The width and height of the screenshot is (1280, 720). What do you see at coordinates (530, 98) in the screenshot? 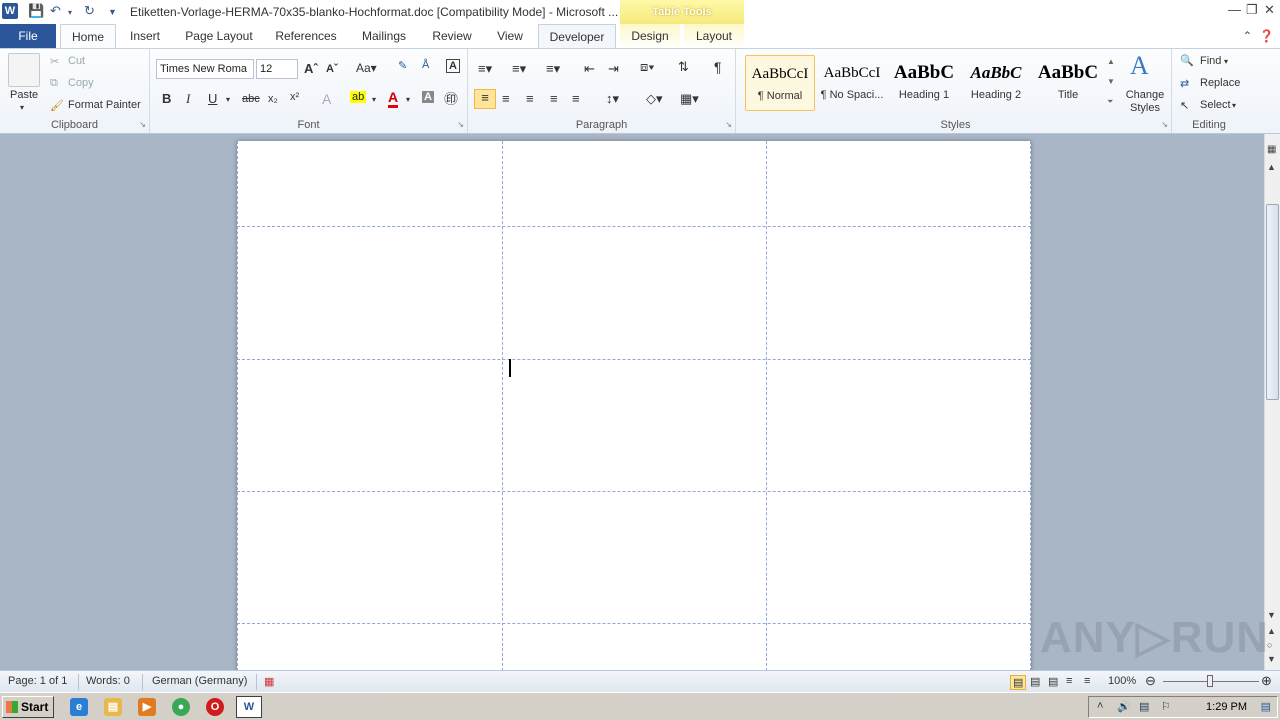
I see `align-right-icon: ≡` at bounding box center [530, 98].